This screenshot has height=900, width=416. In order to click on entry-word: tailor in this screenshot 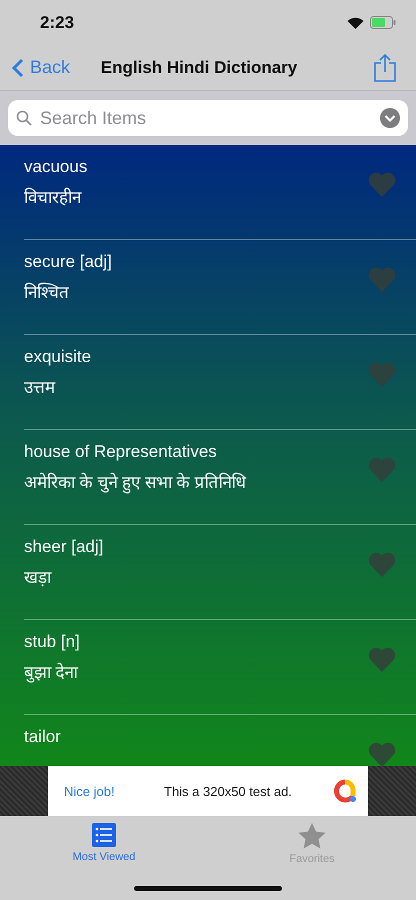, I will do `click(42, 737)`.